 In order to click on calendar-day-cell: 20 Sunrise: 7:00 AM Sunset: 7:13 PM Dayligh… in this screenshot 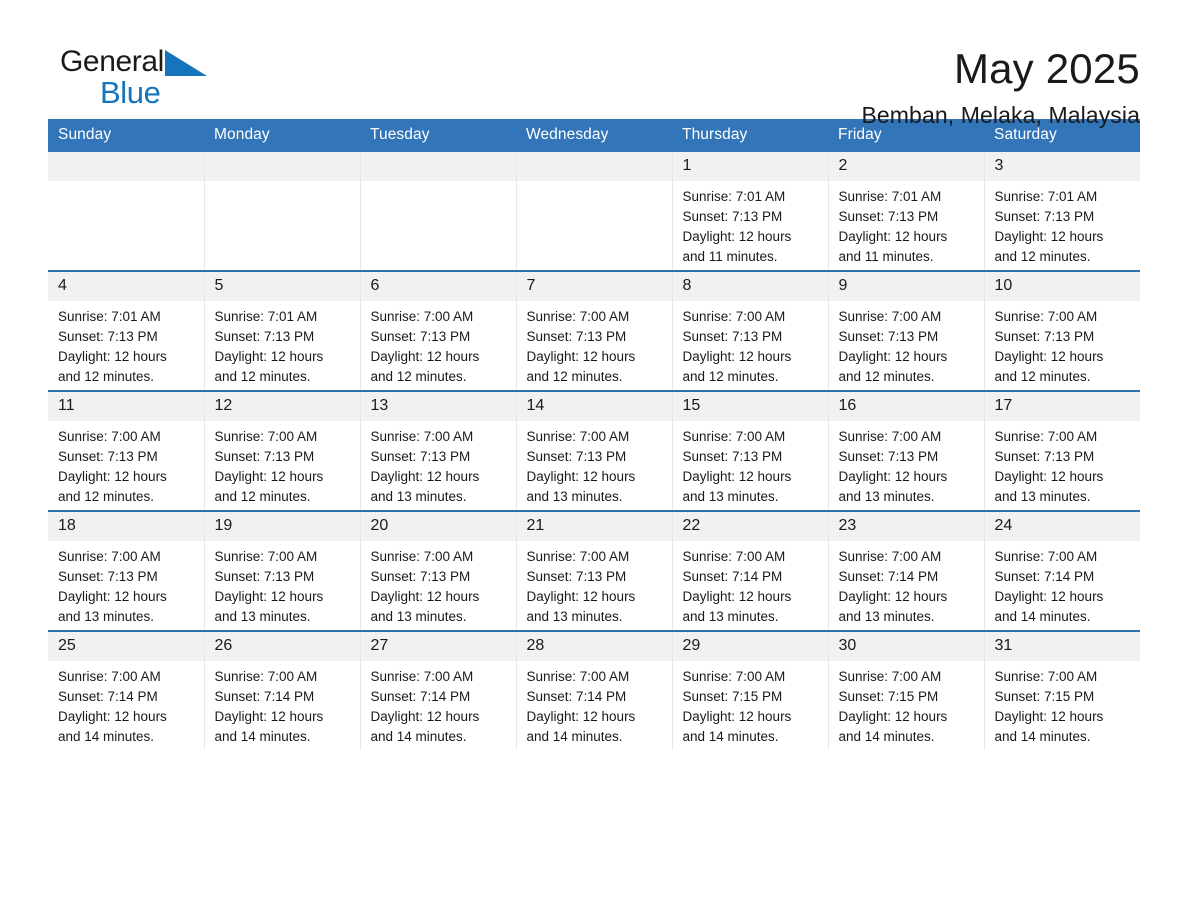, I will do `click(438, 570)`.